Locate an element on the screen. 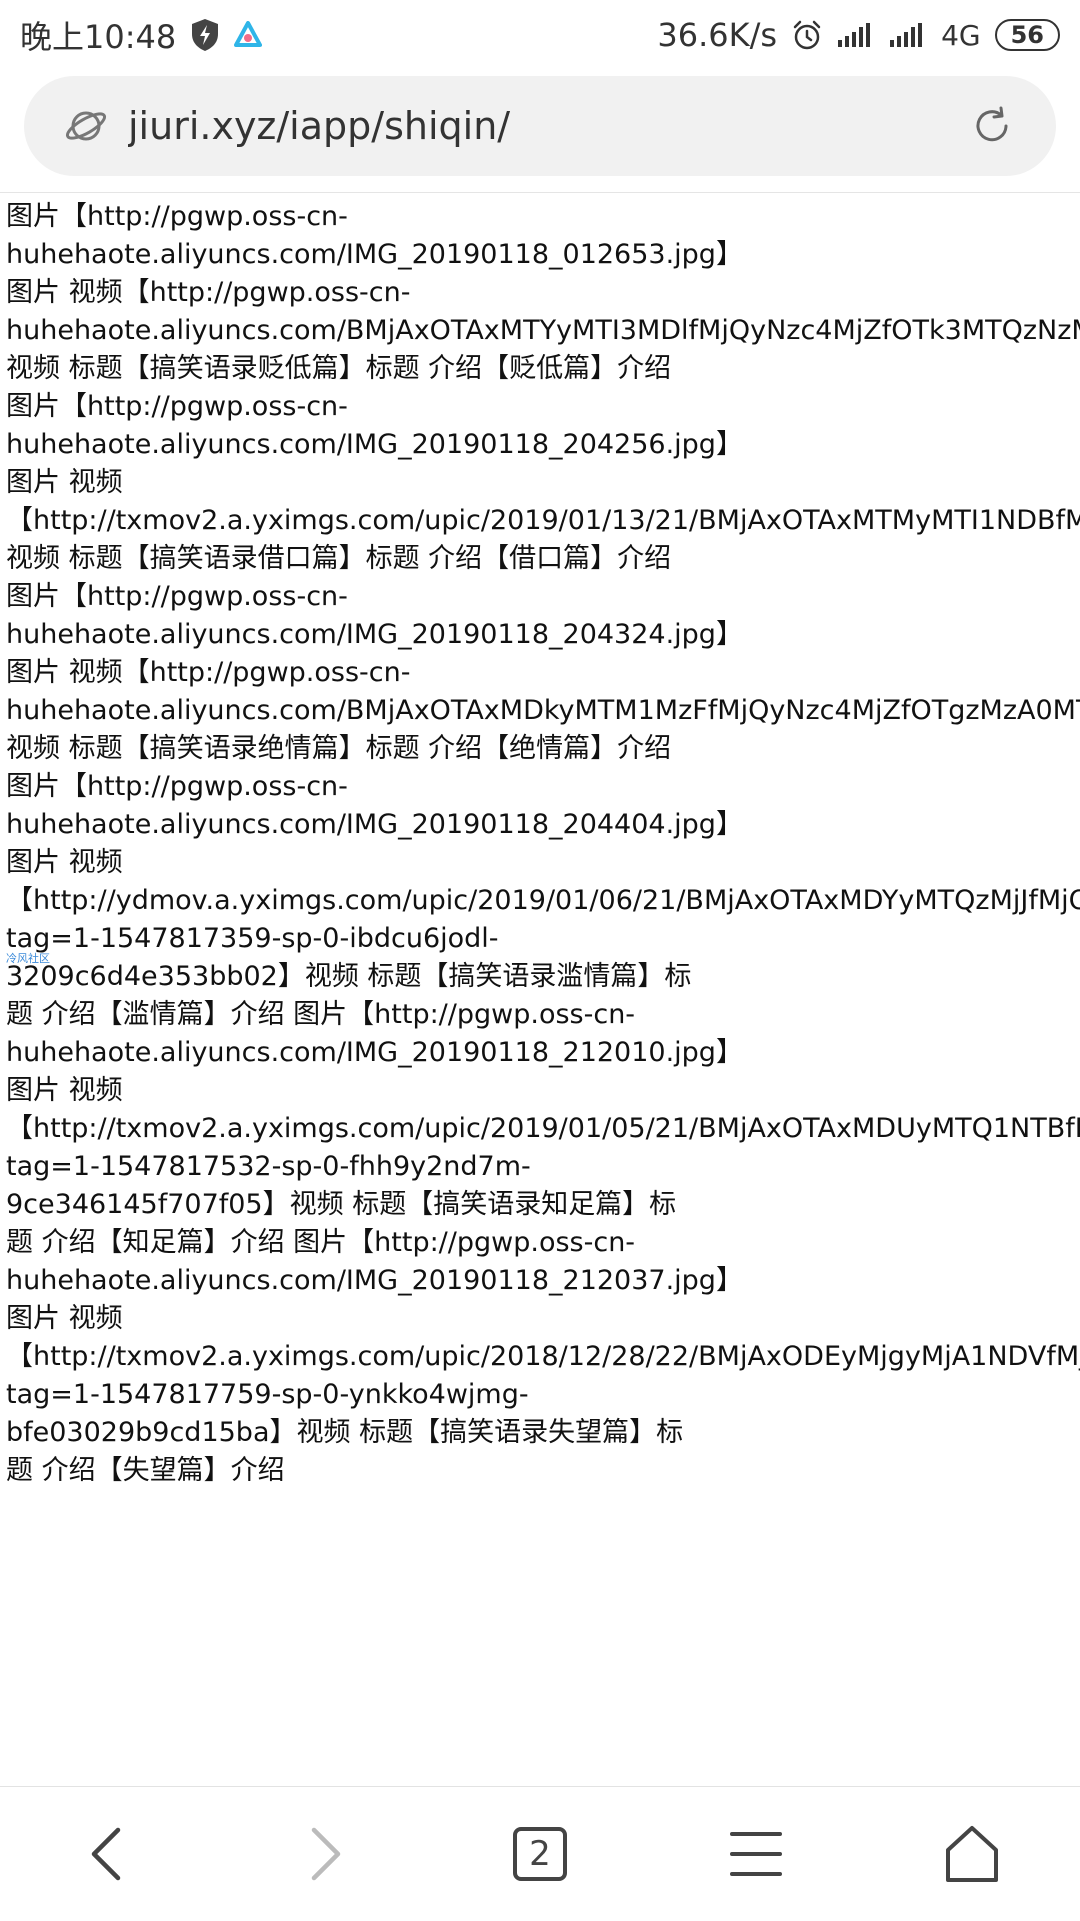 This screenshot has height=1921, width=1080. net-speed: 36.6K/s is located at coordinates (717, 35).